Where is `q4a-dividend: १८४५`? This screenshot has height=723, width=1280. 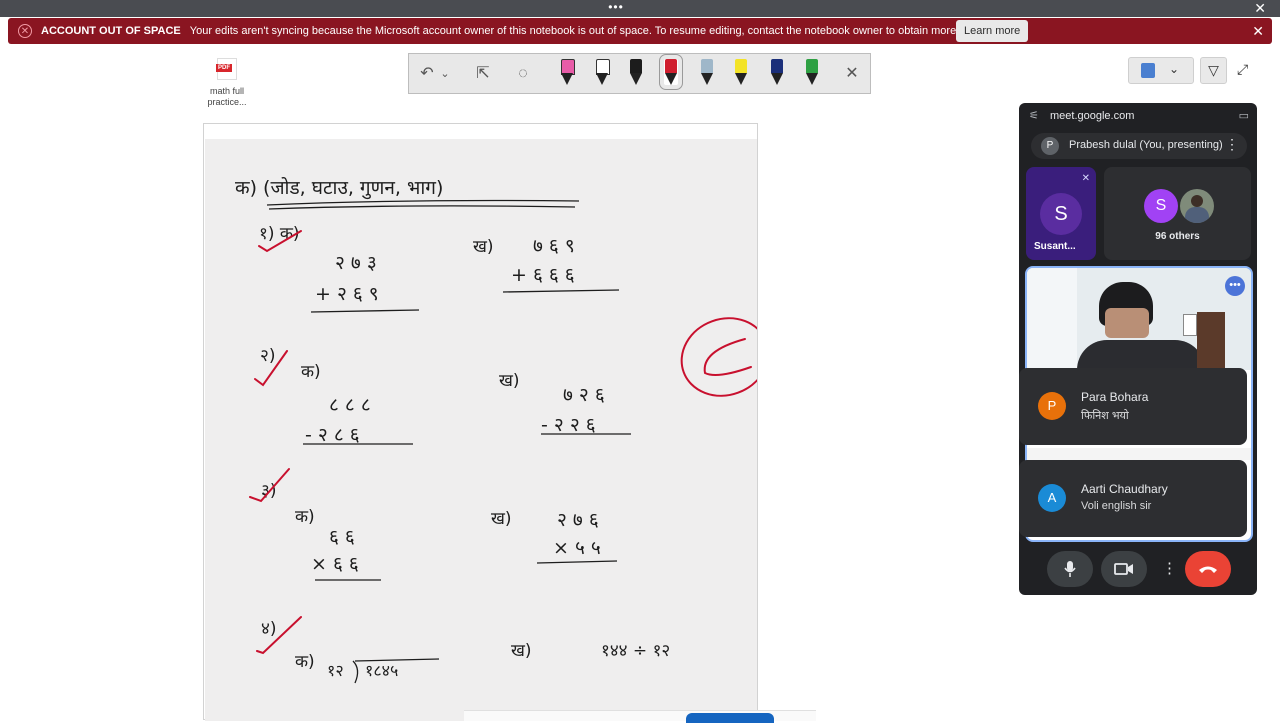 q4a-dividend: १८४५ is located at coordinates (381, 670).